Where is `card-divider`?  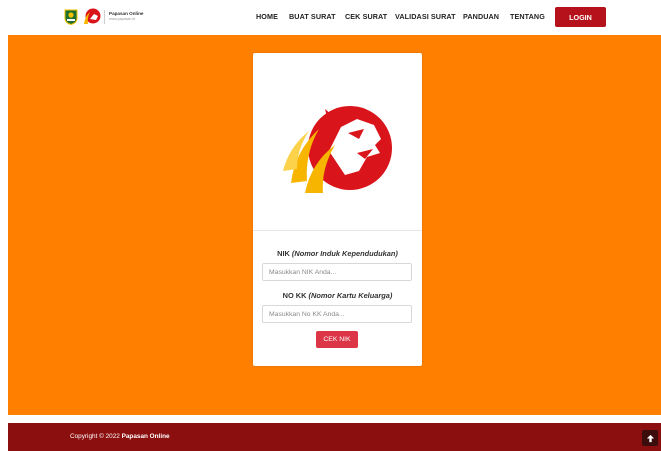
card-divider is located at coordinates (337, 230).